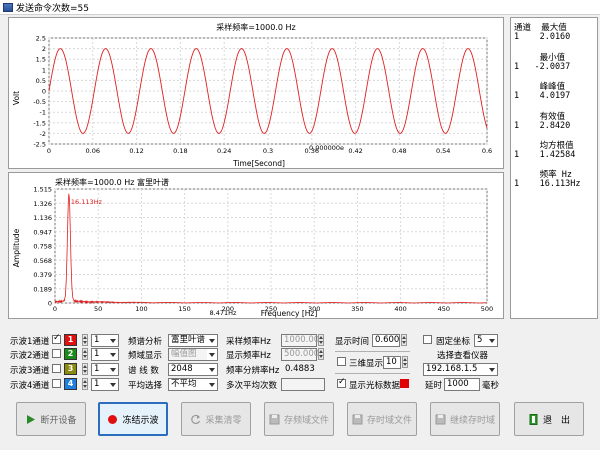  Describe the element at coordinates (321, 354) in the screenshot. I see `display-rate-spinner` at that location.